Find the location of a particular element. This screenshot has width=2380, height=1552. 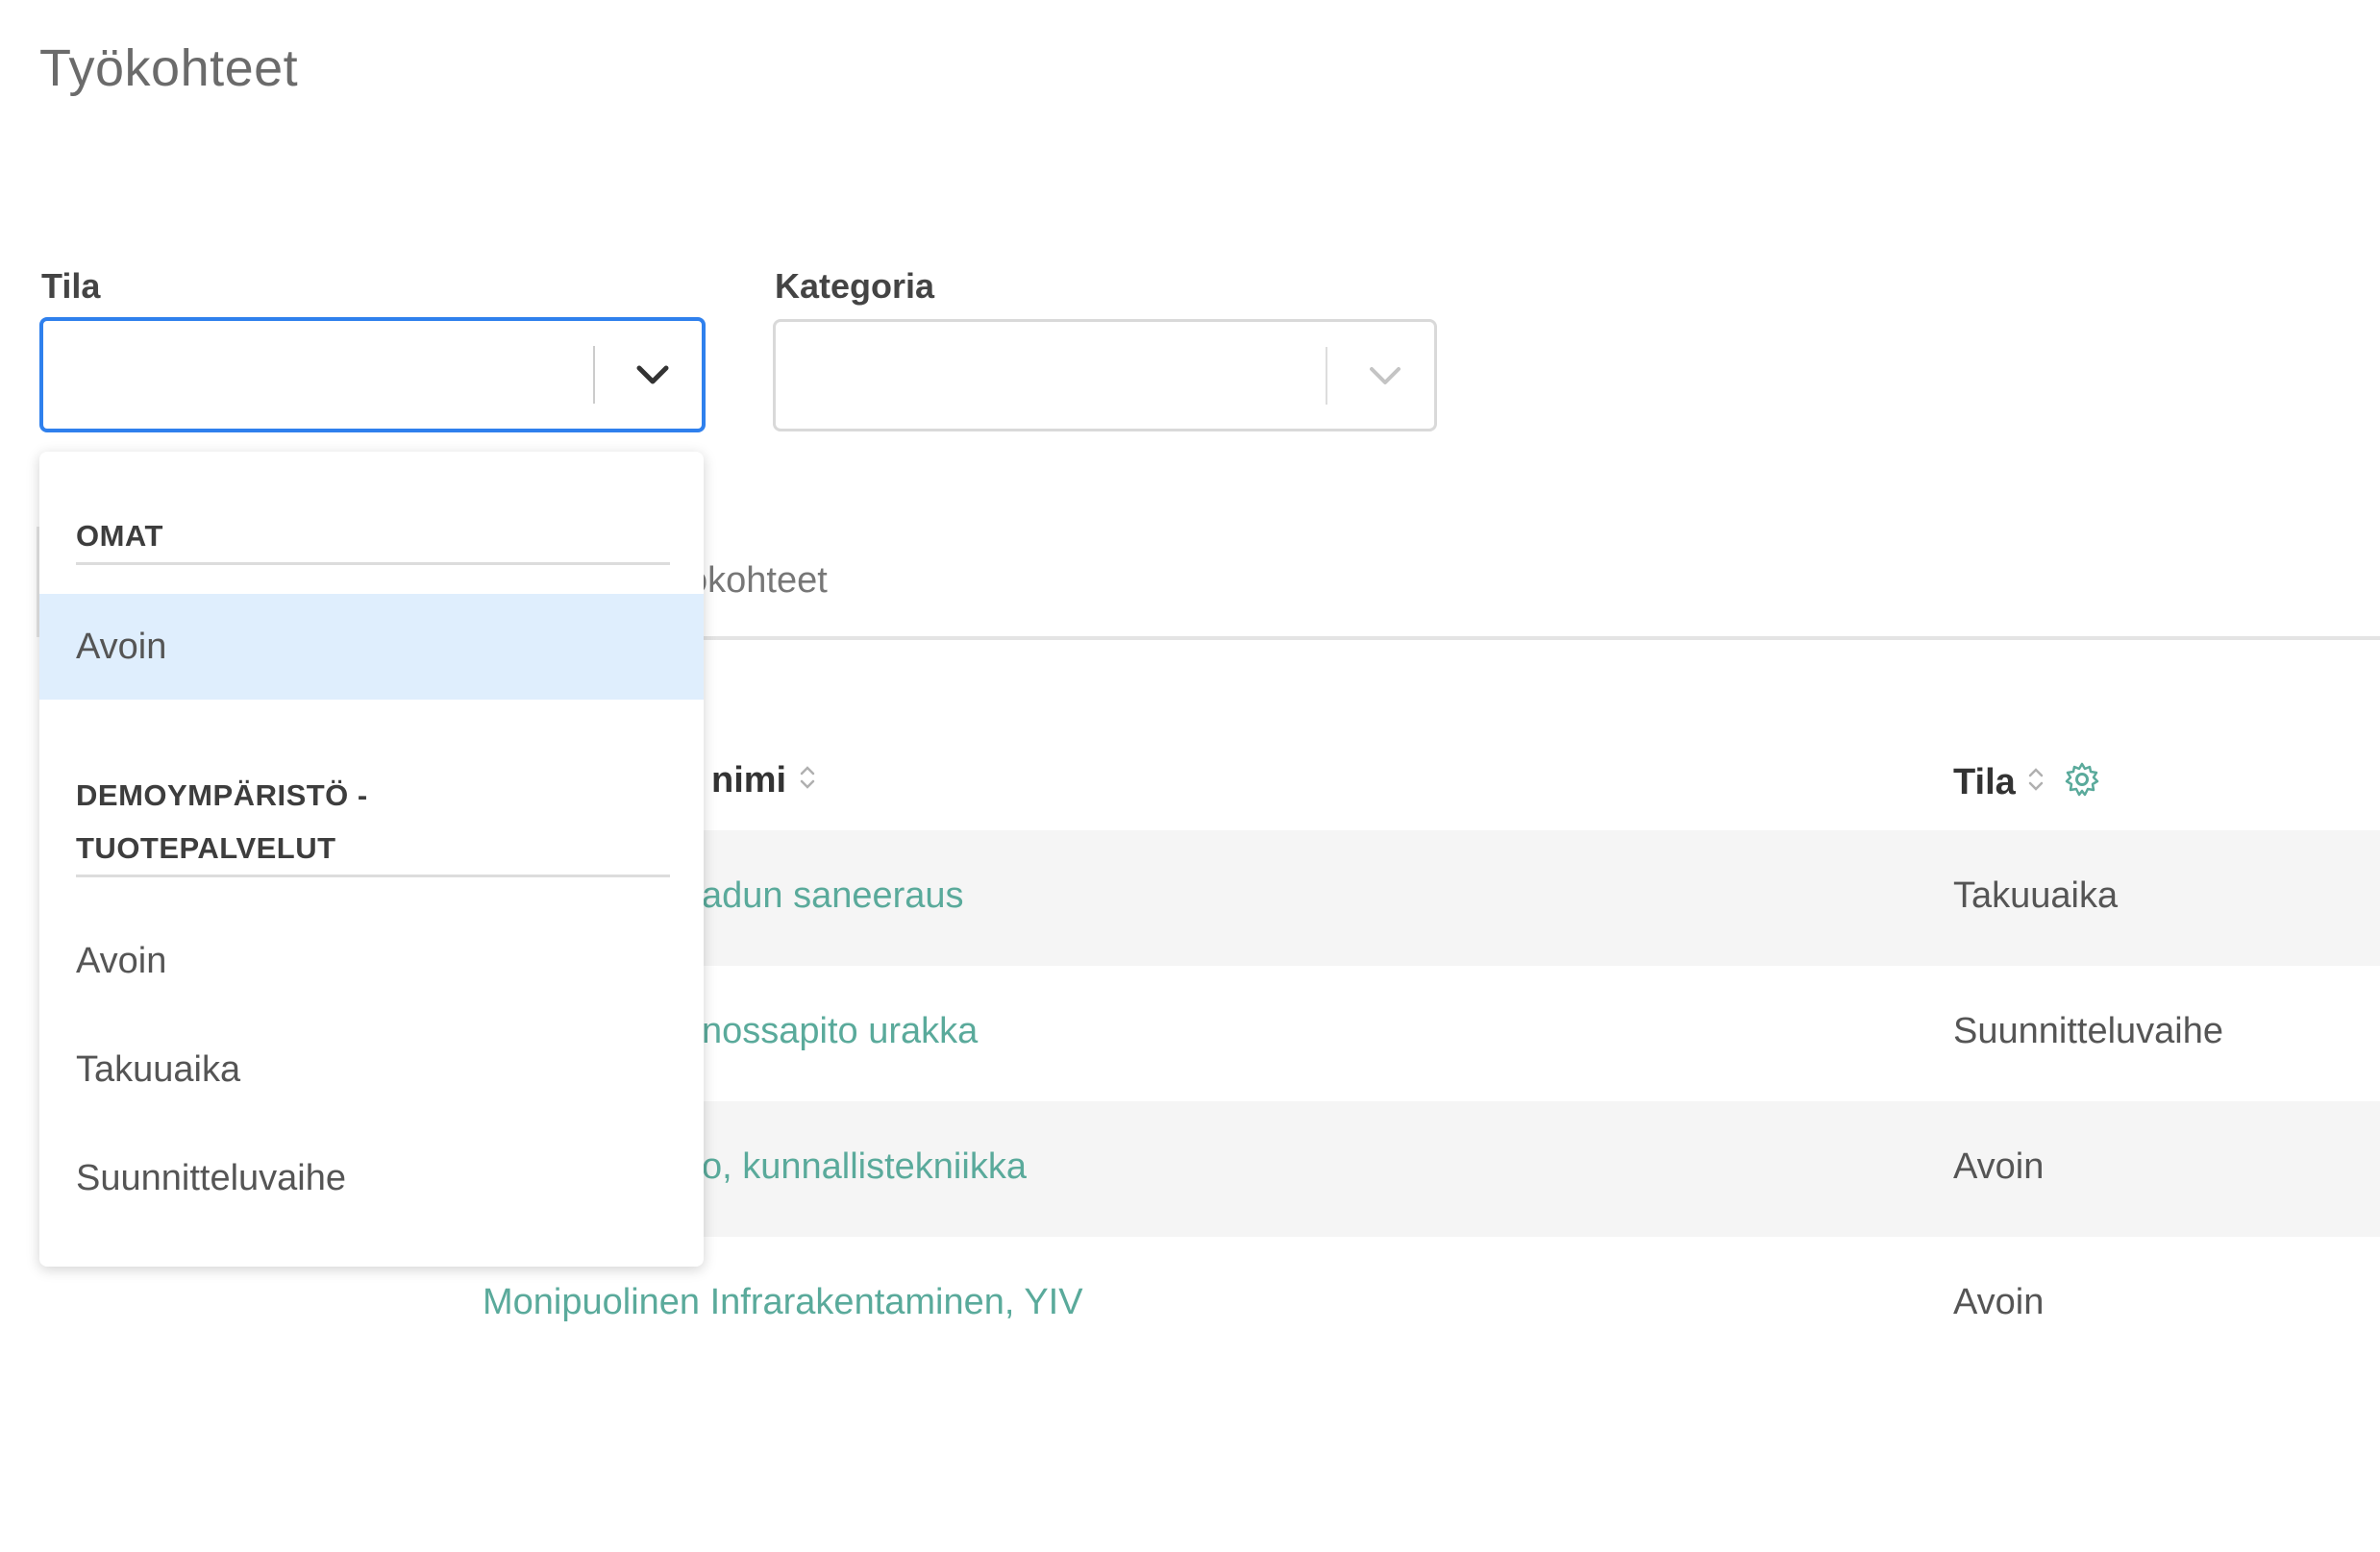

tab-work-sites: ökohteet is located at coordinates (758, 581).